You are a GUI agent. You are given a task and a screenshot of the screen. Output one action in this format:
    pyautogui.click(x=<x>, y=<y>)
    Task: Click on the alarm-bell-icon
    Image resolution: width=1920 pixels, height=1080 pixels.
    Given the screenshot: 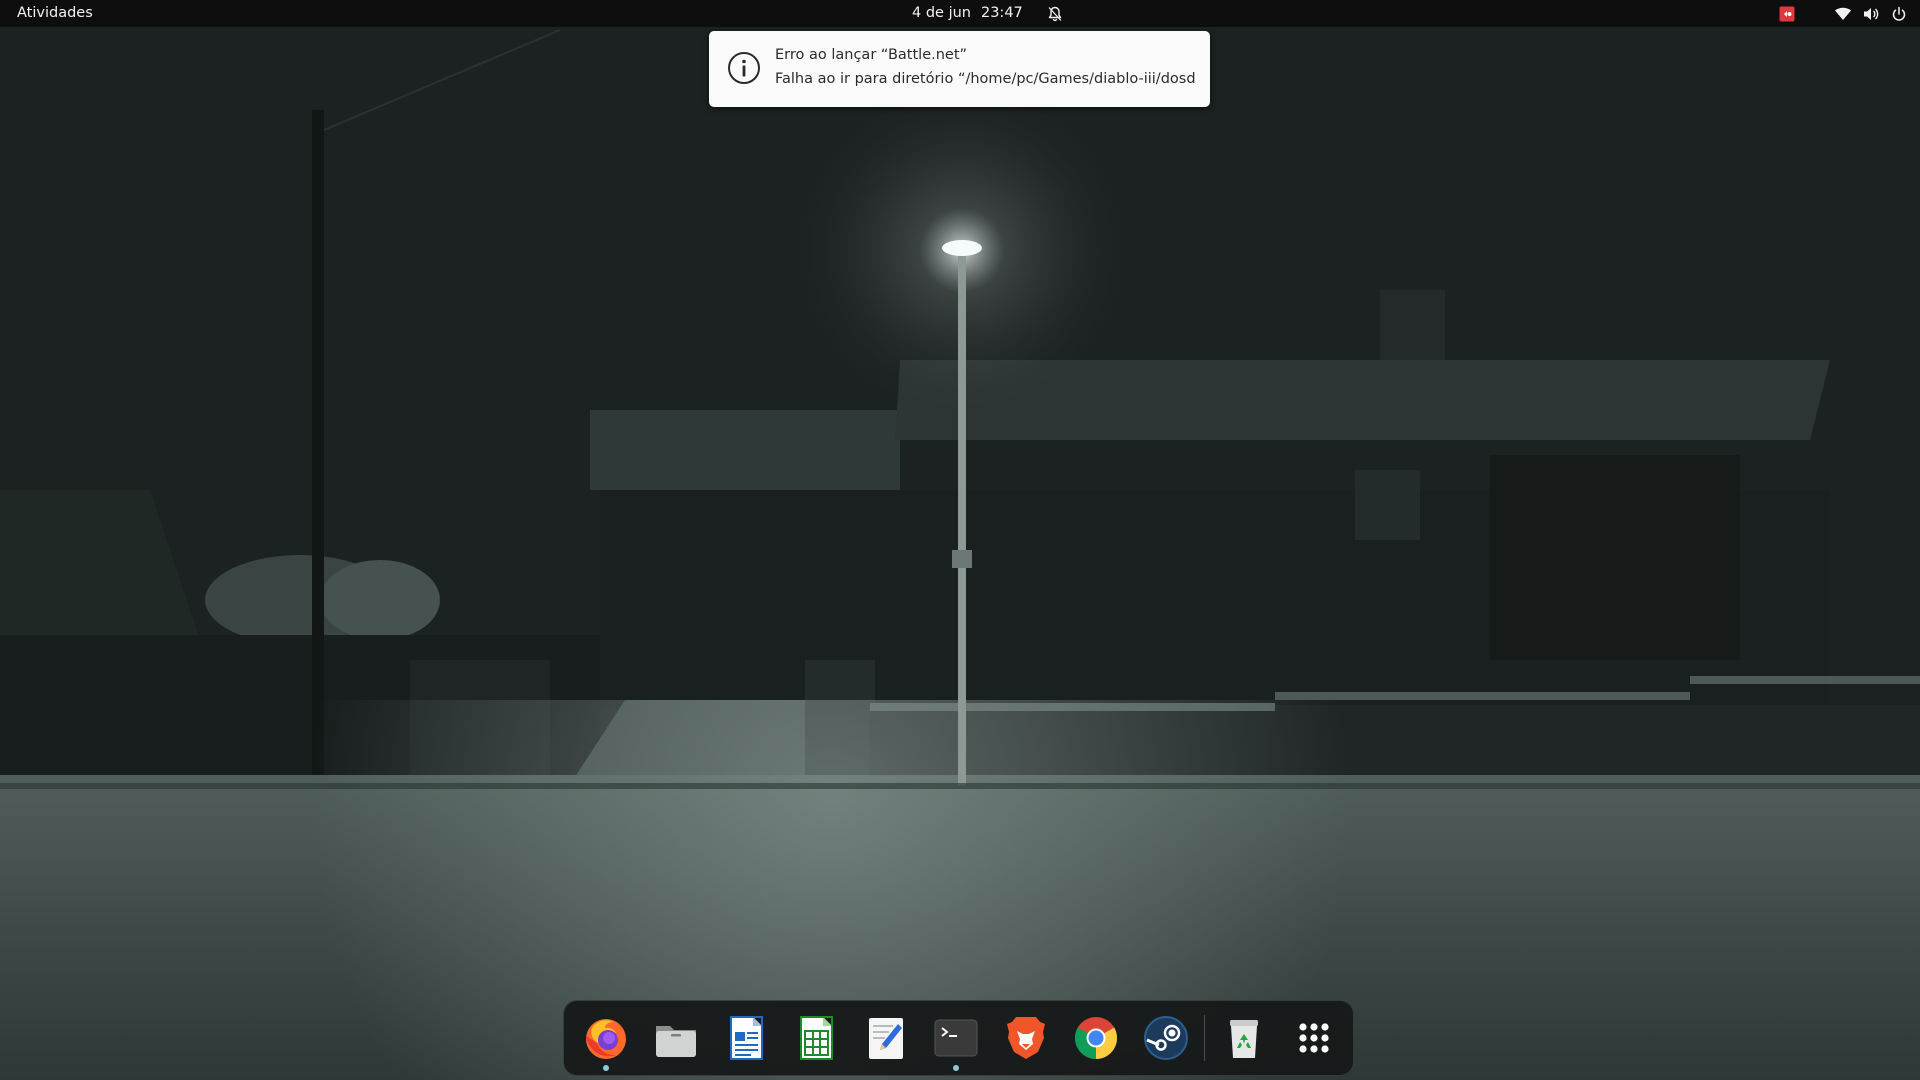 What is the action you would take?
    pyautogui.click(x=1055, y=13)
    